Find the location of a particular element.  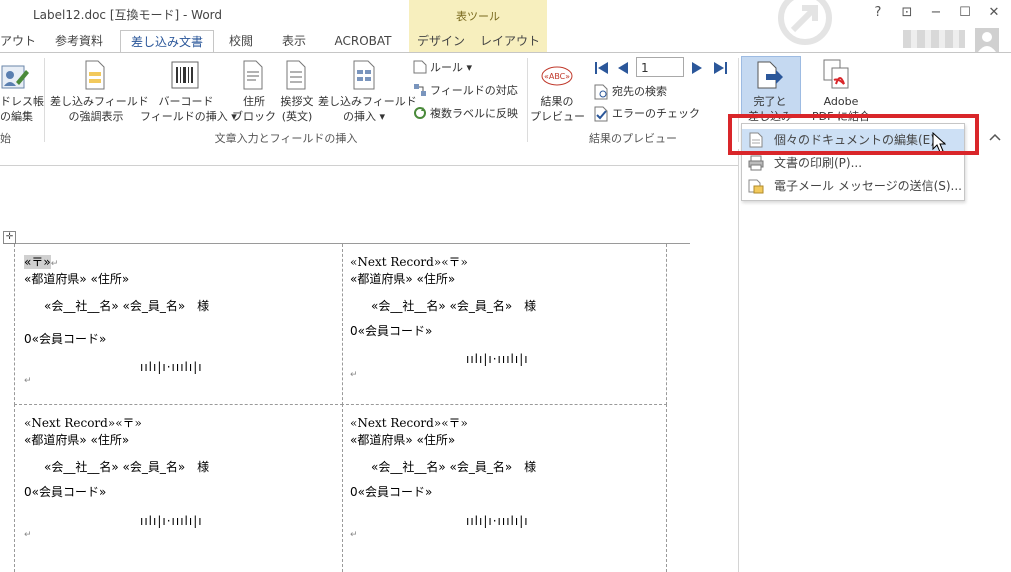

barcode-line2: フィールドの挿入 ▾ is located at coordinates (188, 116).